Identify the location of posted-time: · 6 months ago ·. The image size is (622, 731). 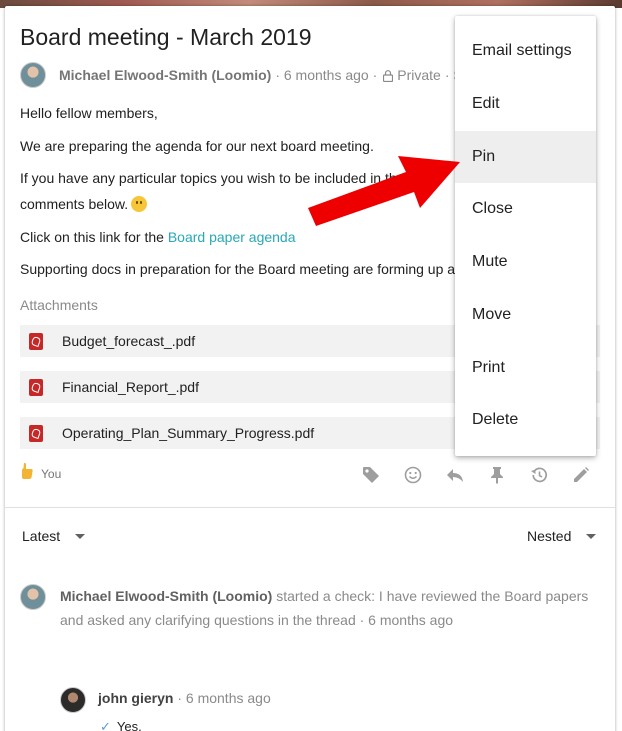
(326, 75).